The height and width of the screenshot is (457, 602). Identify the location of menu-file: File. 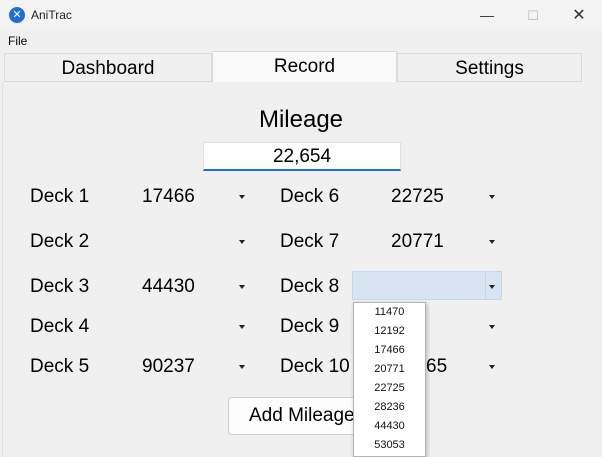
(17, 41).